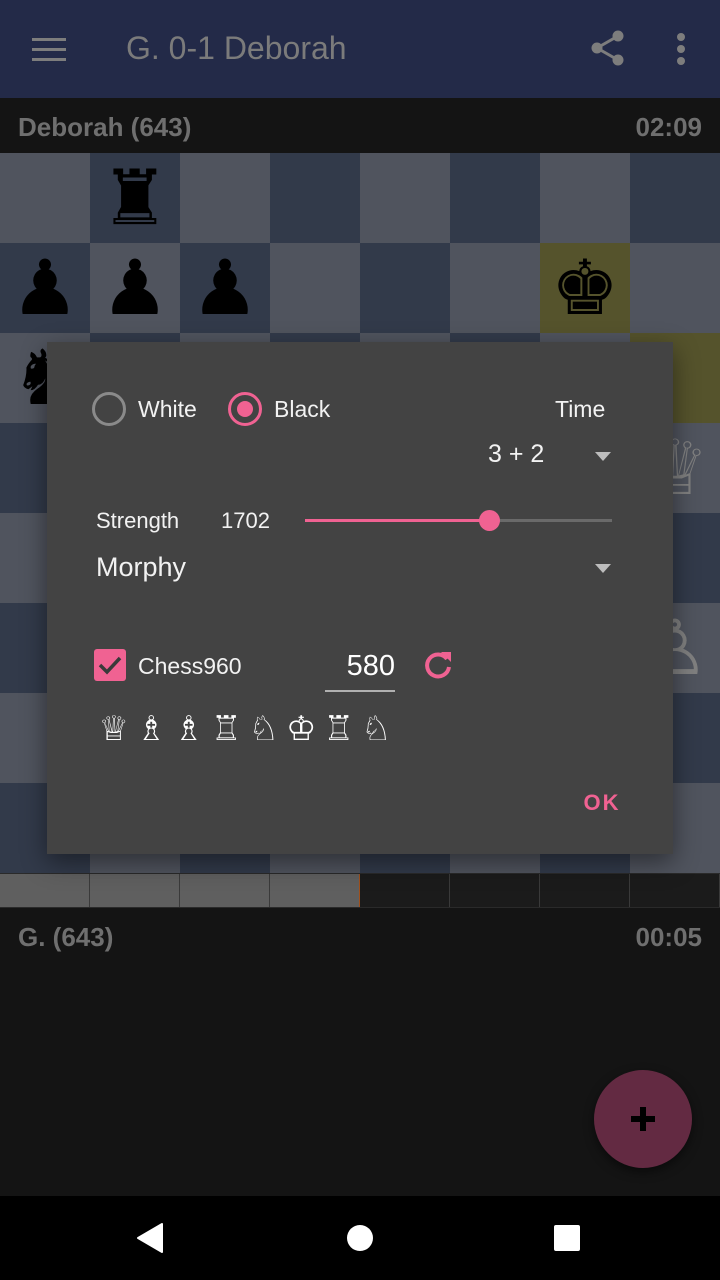 The image size is (720, 1280). I want to click on back-rank-piece-icon: ♕, so click(113, 729).